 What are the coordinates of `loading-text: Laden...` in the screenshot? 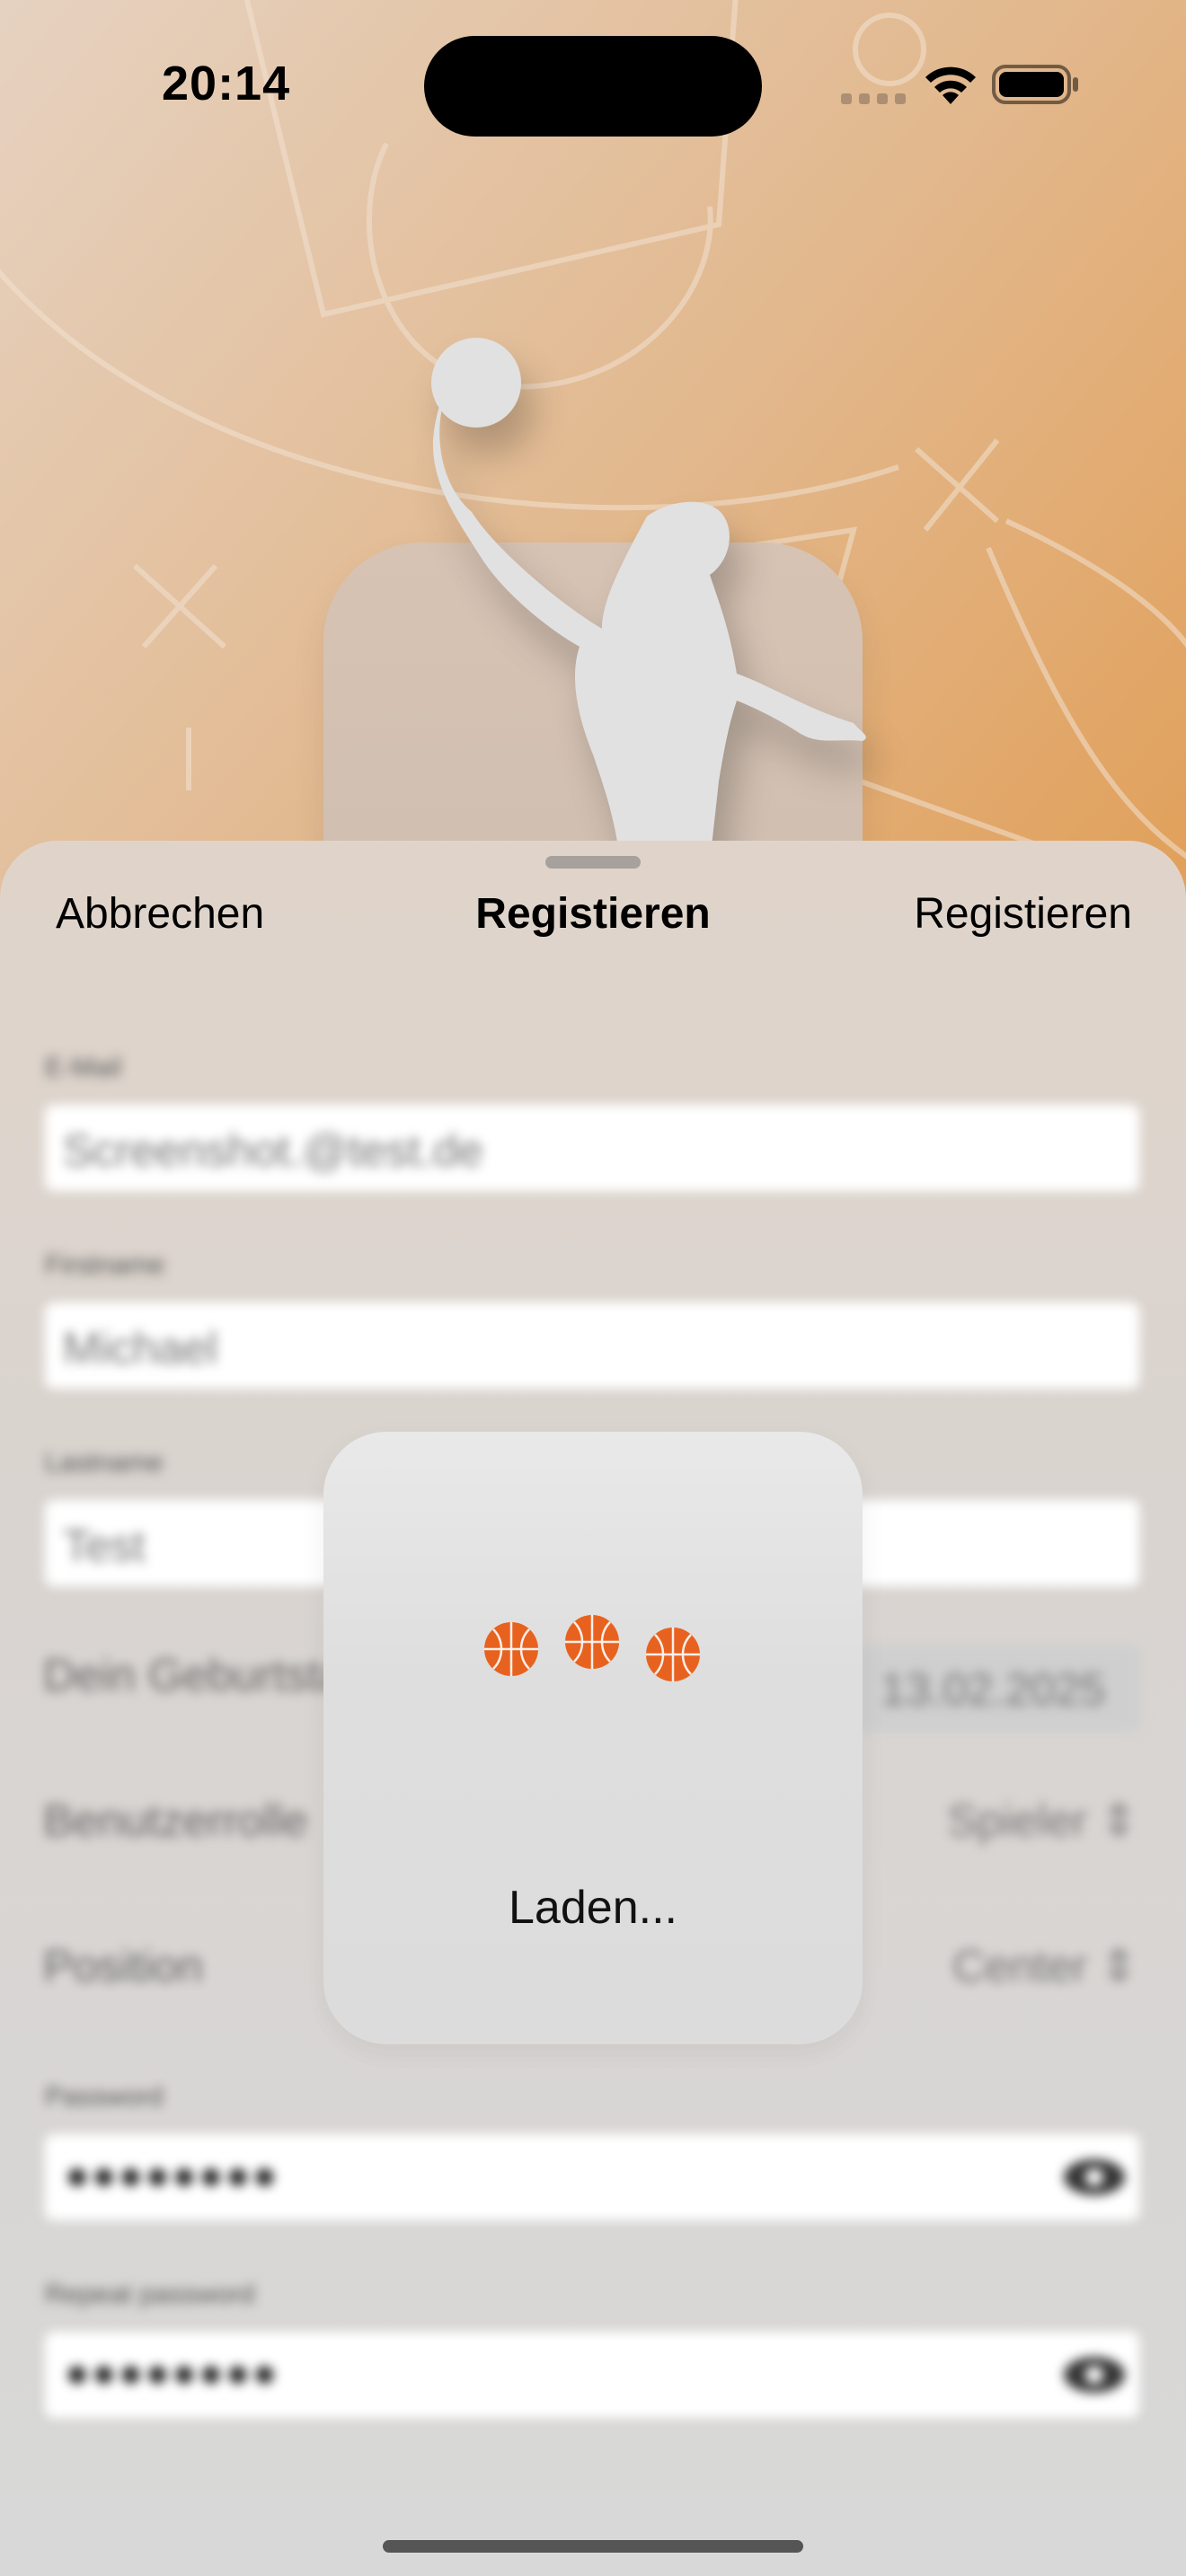 It's located at (593, 1908).